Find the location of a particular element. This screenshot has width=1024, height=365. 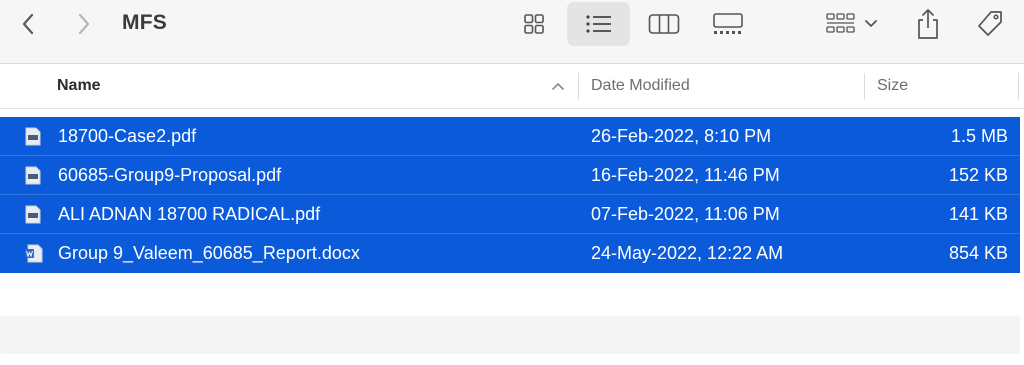

share-button is located at coordinates (928, 24).